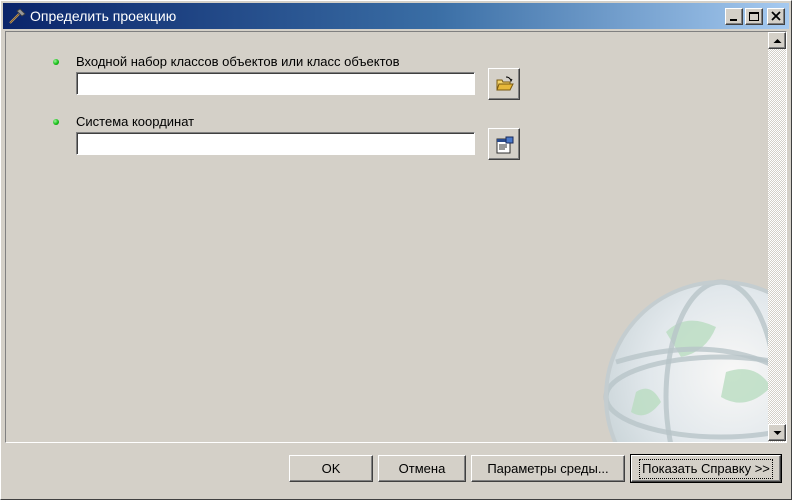 The image size is (792, 500). Describe the element at coordinates (331, 468) in the screenshot. I see `ok-button: OK` at that location.